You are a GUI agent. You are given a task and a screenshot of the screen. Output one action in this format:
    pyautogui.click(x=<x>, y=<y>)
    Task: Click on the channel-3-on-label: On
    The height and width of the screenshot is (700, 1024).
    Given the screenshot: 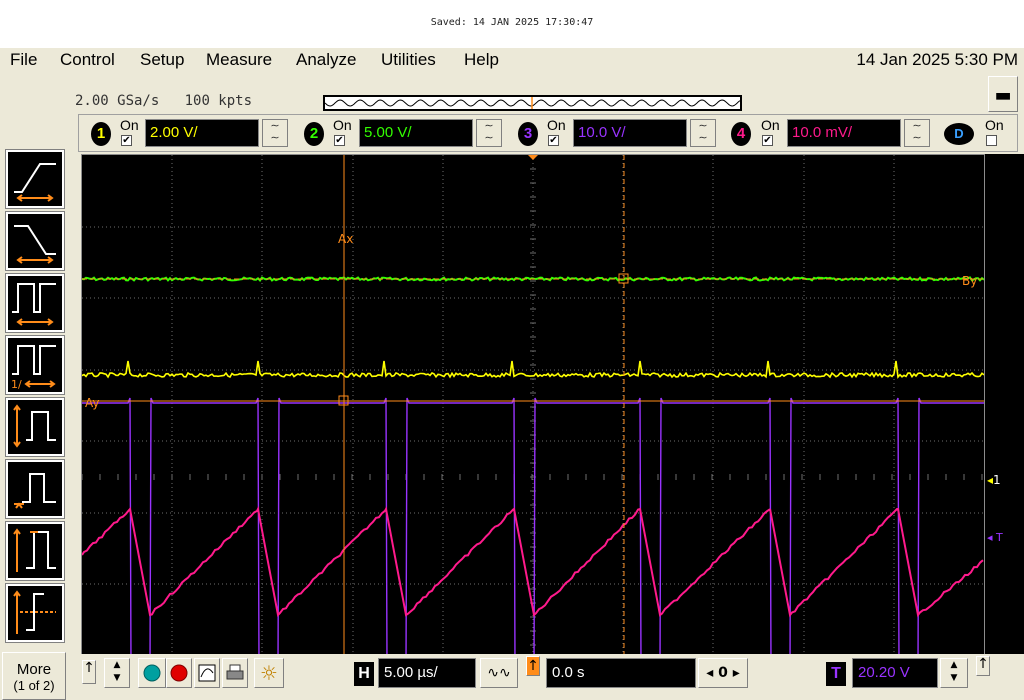 What is the action you would take?
    pyautogui.click(x=556, y=125)
    